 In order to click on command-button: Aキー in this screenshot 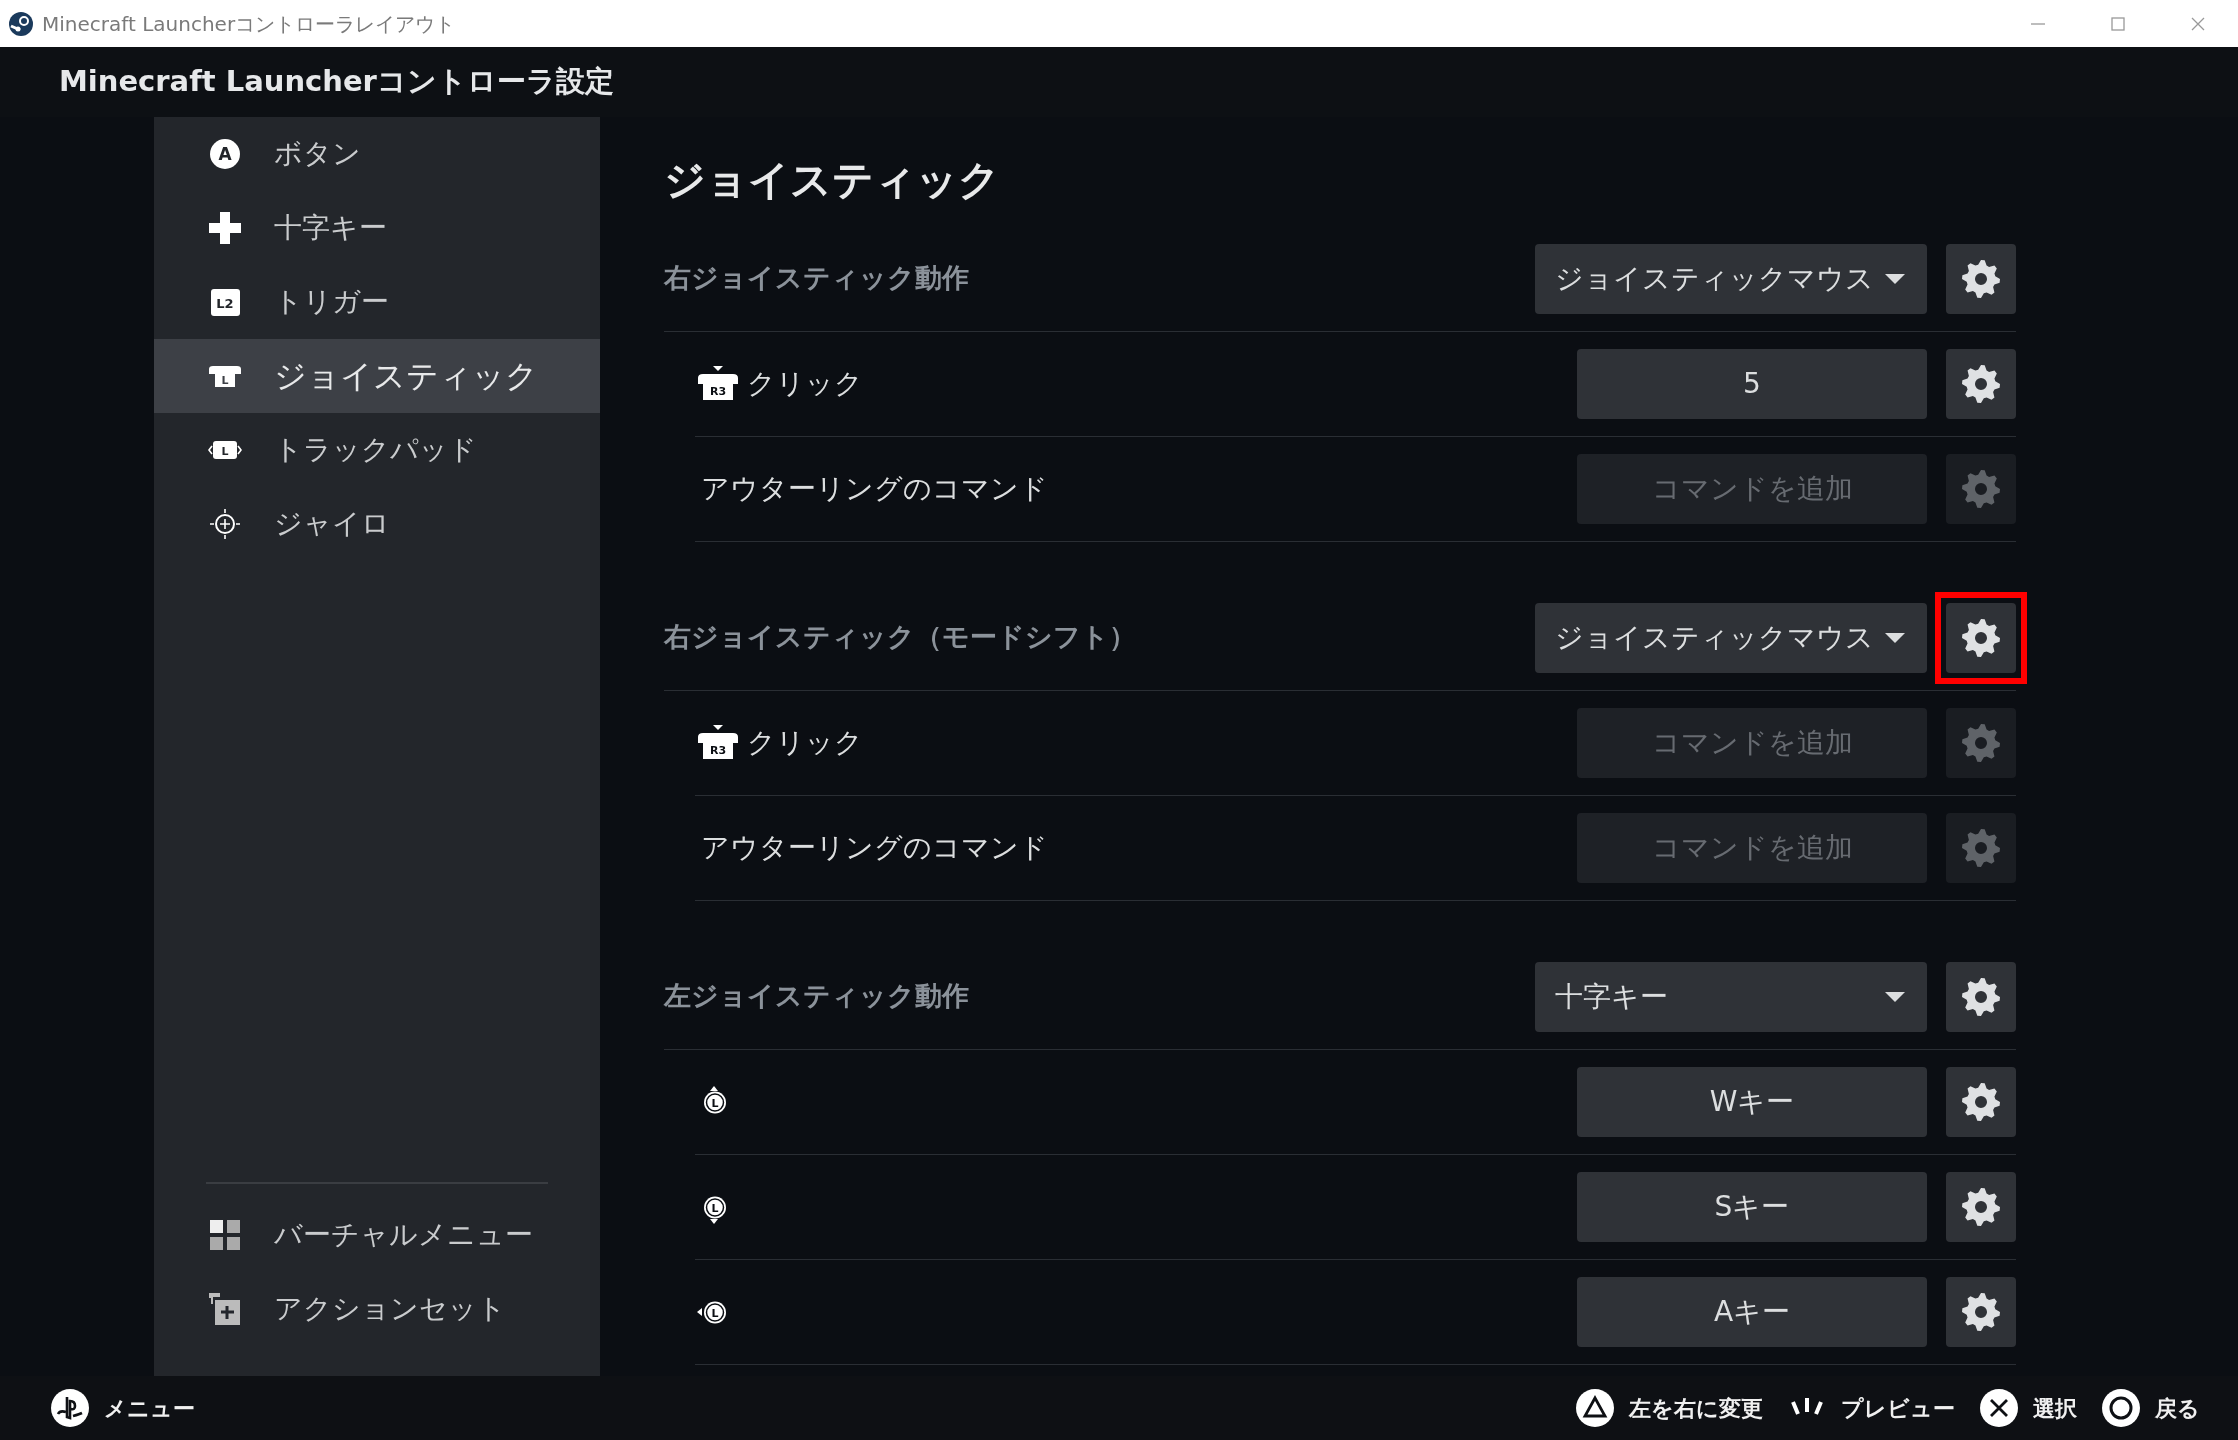, I will do `click(1752, 1311)`.